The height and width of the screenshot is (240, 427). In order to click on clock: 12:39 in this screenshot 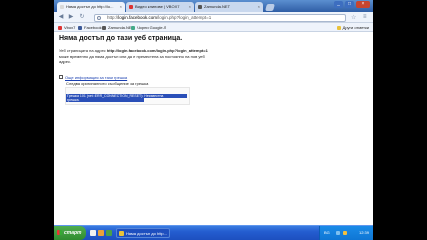, I will do `click(363, 232)`.